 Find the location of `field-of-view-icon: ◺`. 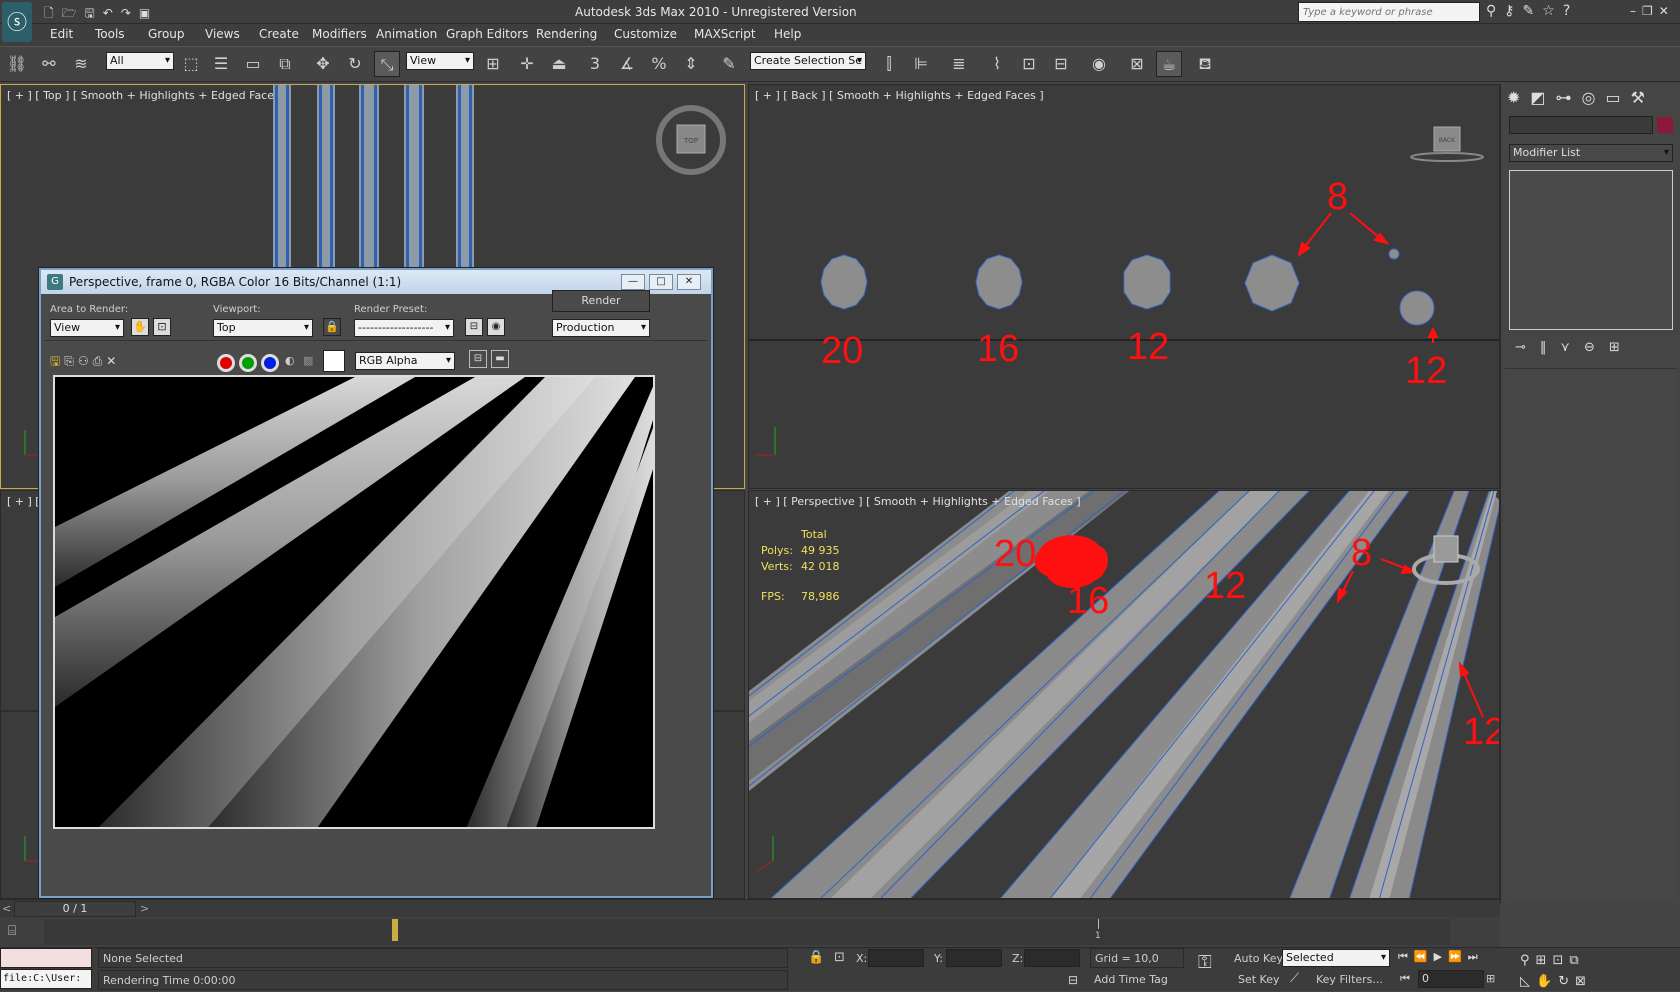

field-of-view-icon: ◺ is located at coordinates (1528, 981).